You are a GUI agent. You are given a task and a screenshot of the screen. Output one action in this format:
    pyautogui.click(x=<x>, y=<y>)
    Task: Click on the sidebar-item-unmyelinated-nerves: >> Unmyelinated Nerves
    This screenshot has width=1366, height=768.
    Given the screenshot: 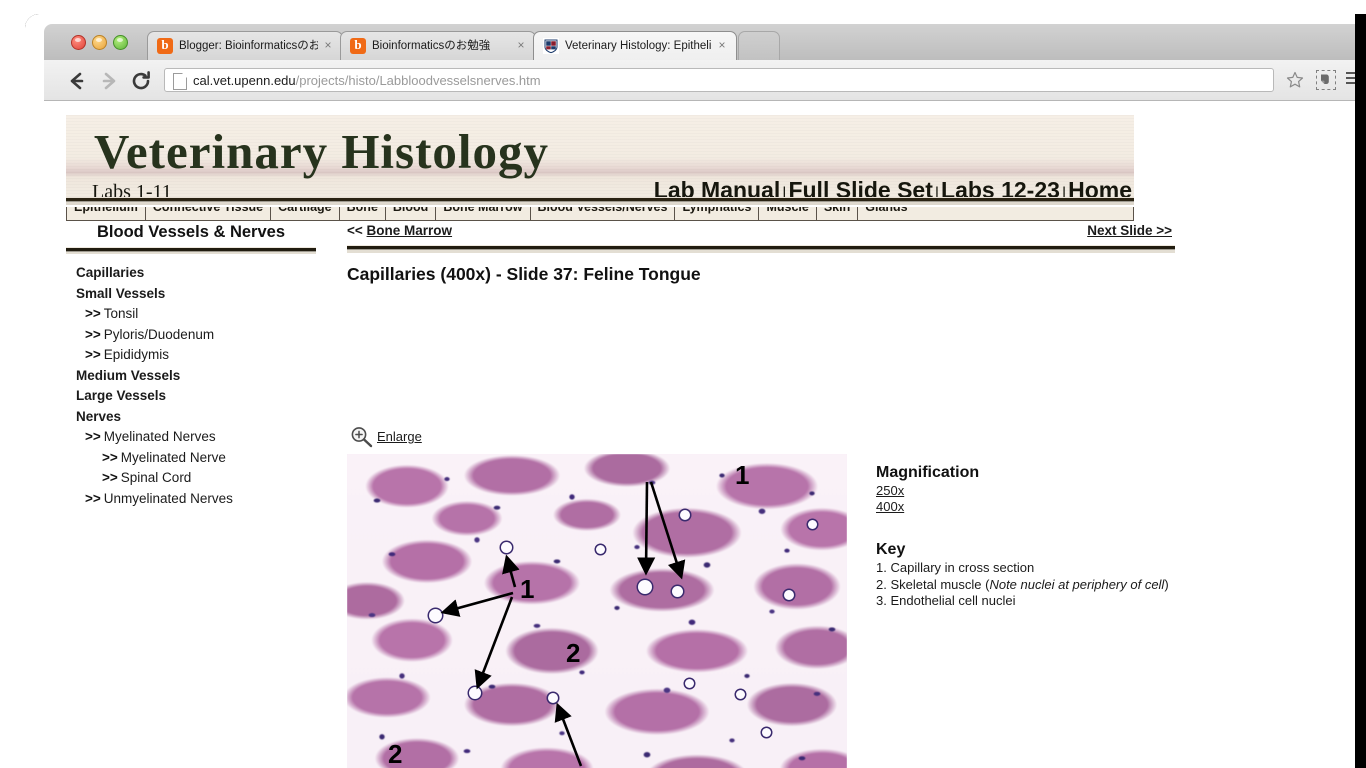 What is the action you would take?
    pyautogui.click(x=191, y=499)
    